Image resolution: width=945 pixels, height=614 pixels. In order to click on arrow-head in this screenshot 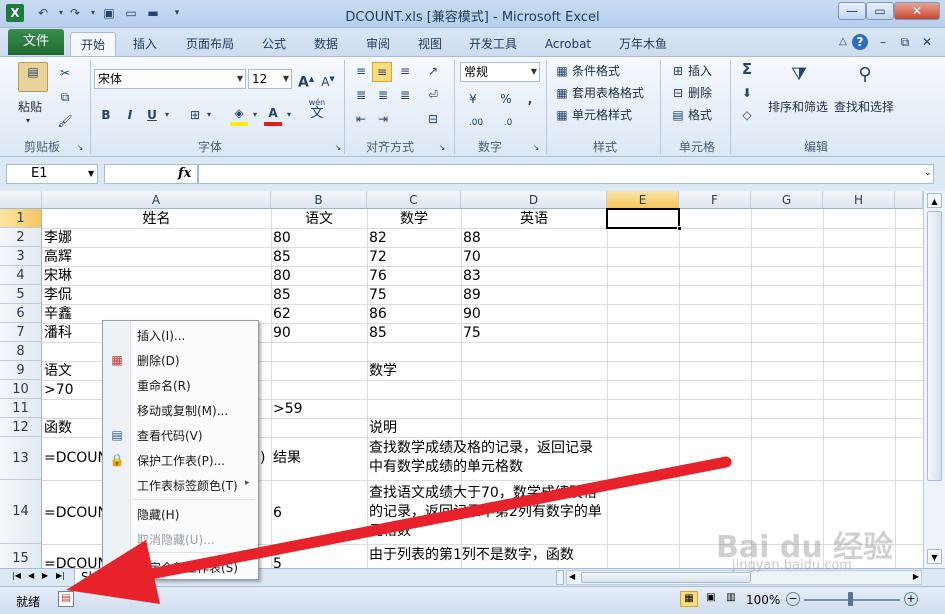, I will do `click(113, 572)`.